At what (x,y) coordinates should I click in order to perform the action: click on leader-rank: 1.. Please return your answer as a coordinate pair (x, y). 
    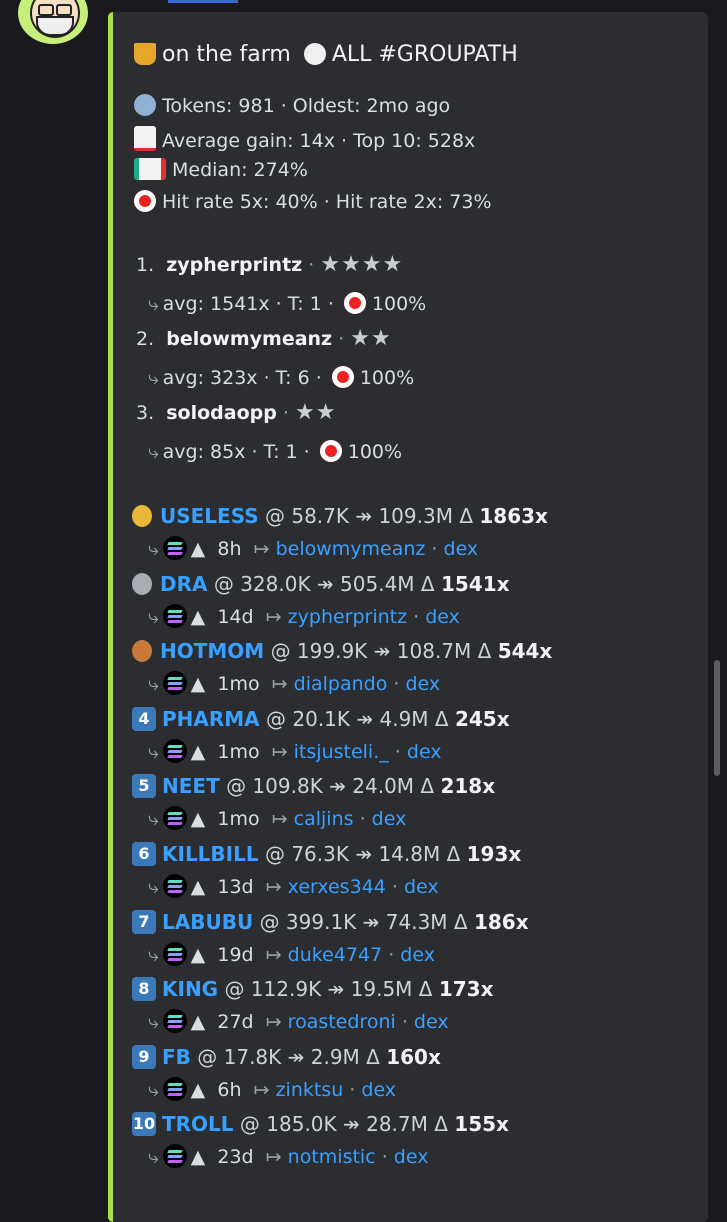
    Looking at the image, I should click on (145, 265).